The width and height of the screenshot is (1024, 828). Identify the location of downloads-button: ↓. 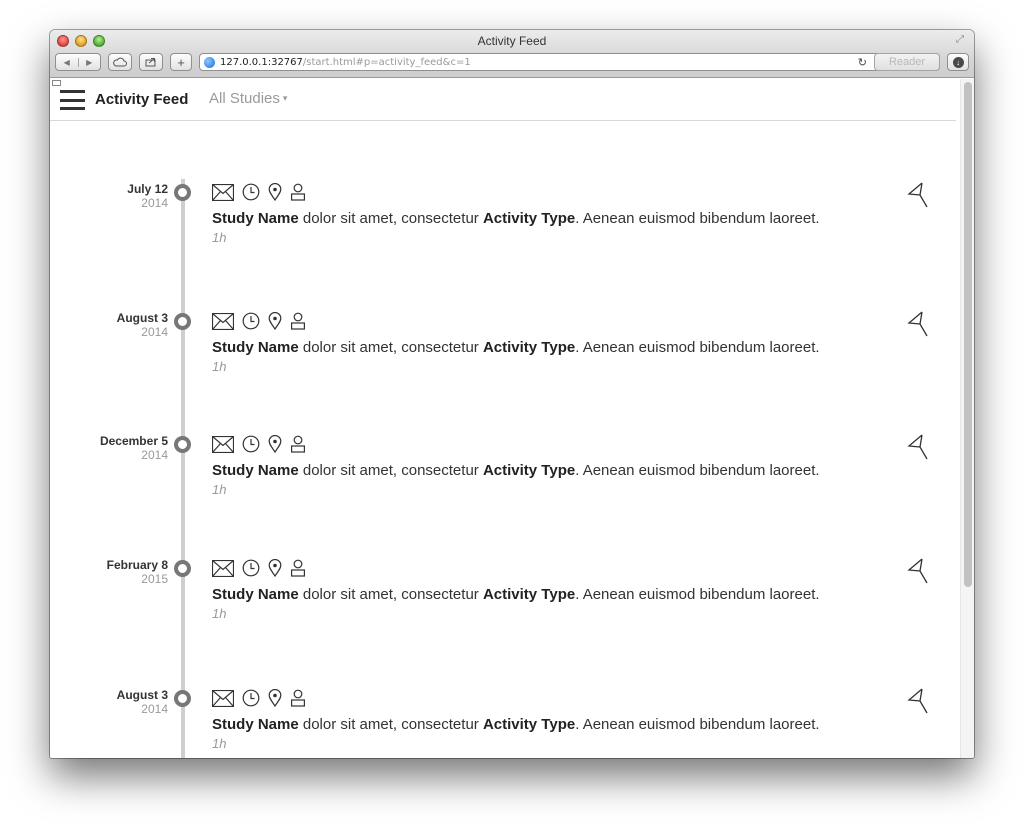
(958, 62).